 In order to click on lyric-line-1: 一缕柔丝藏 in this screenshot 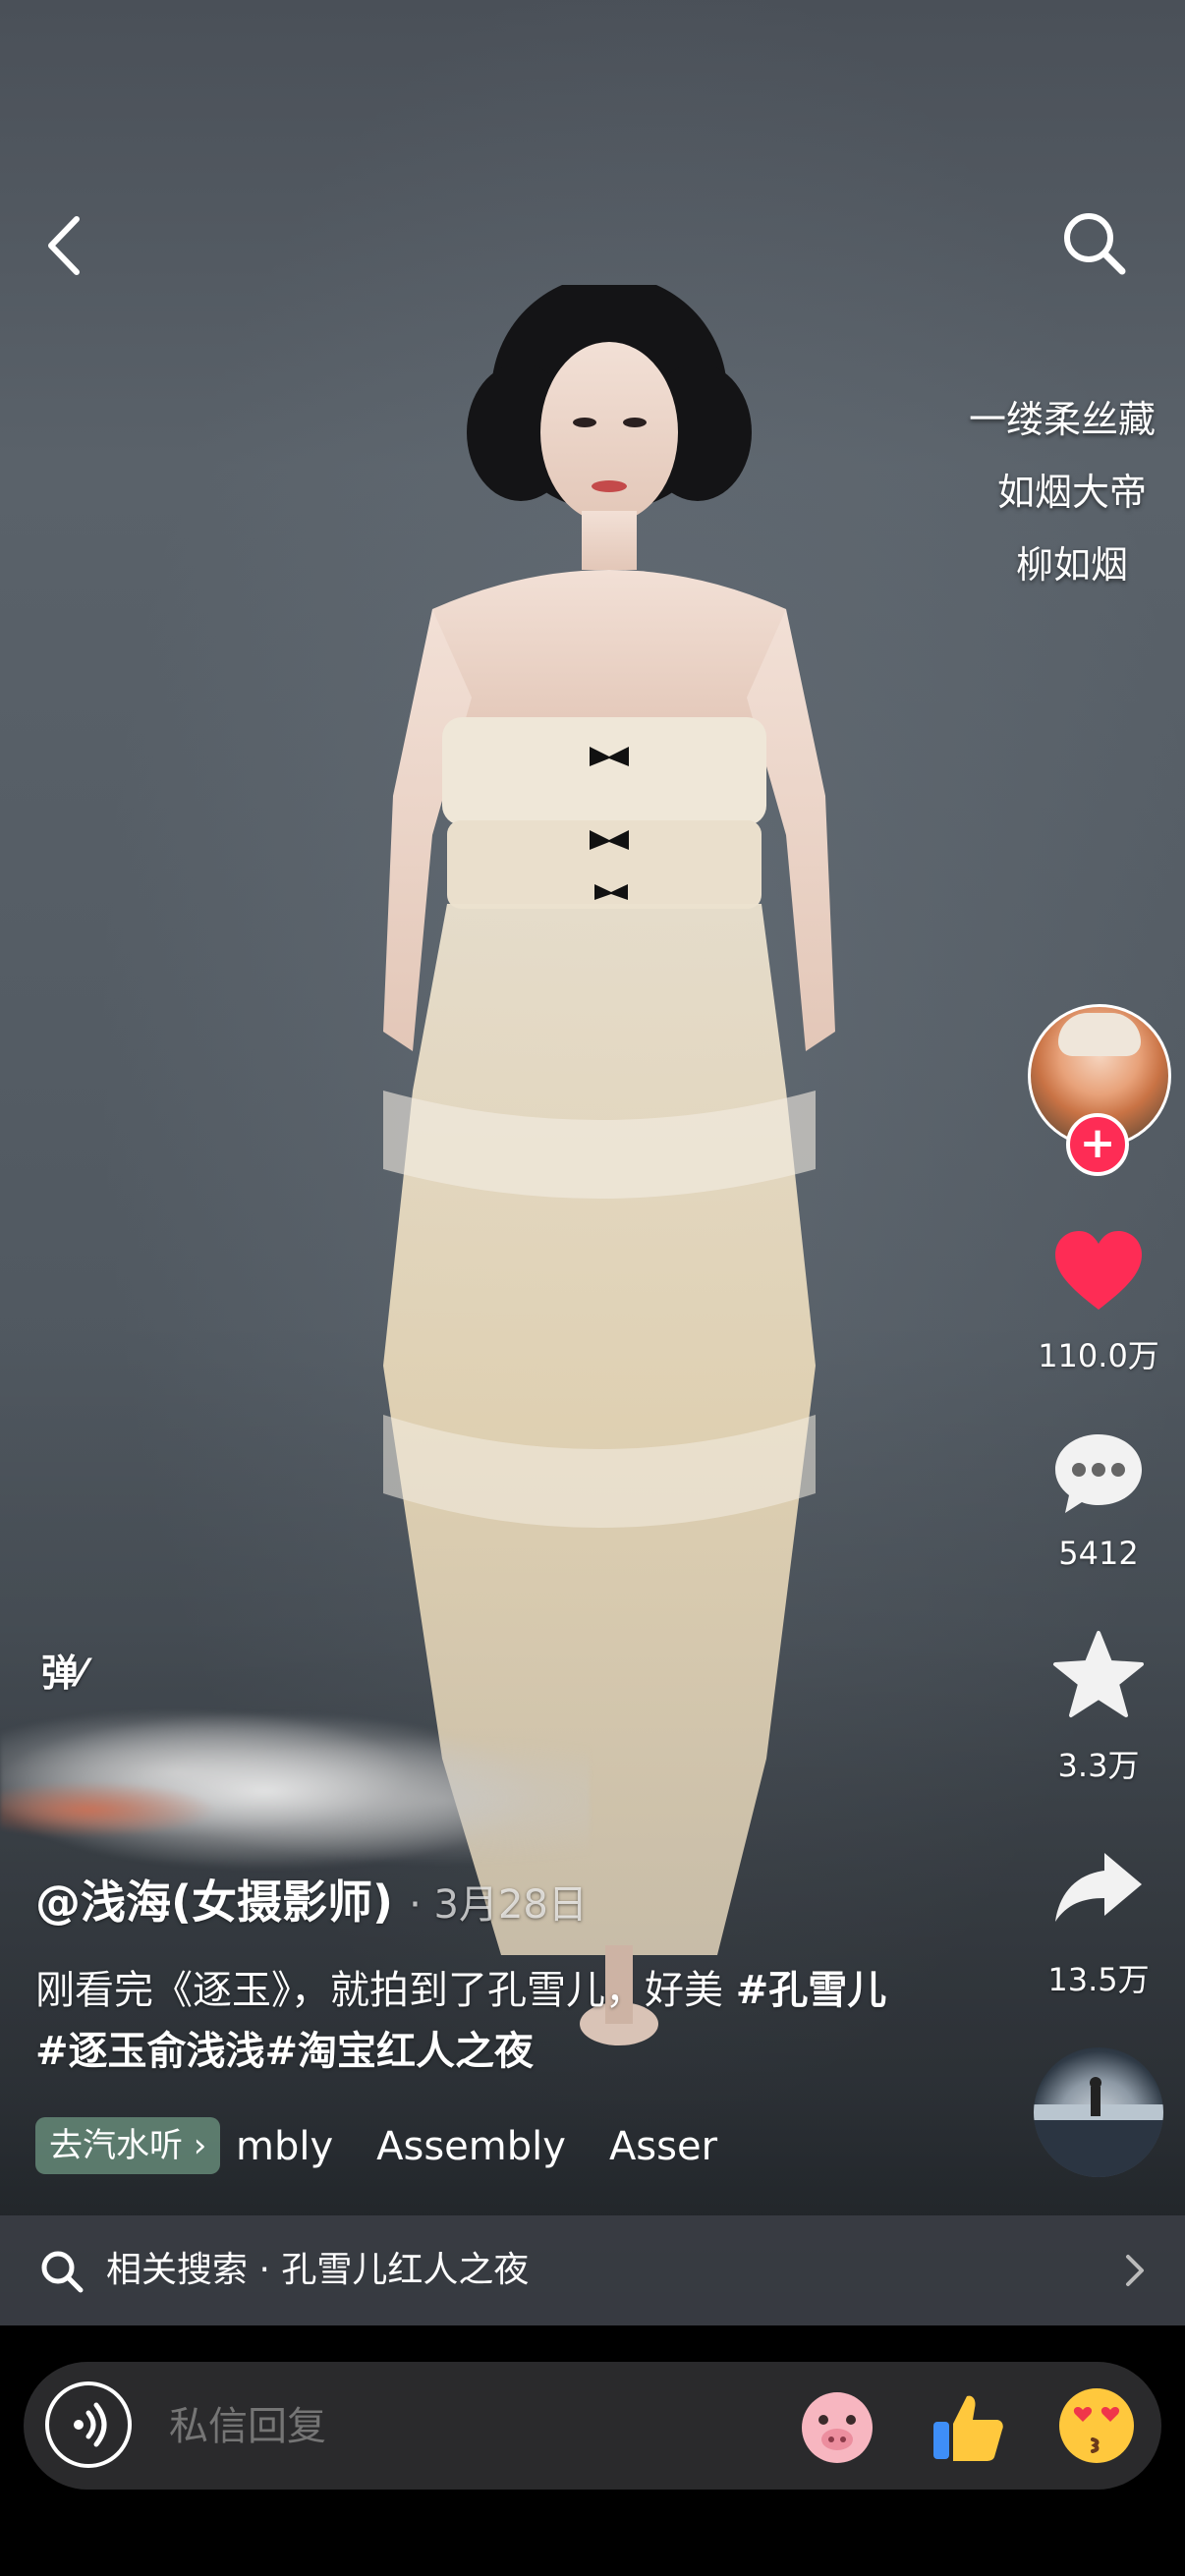, I will do `click(1063, 419)`.